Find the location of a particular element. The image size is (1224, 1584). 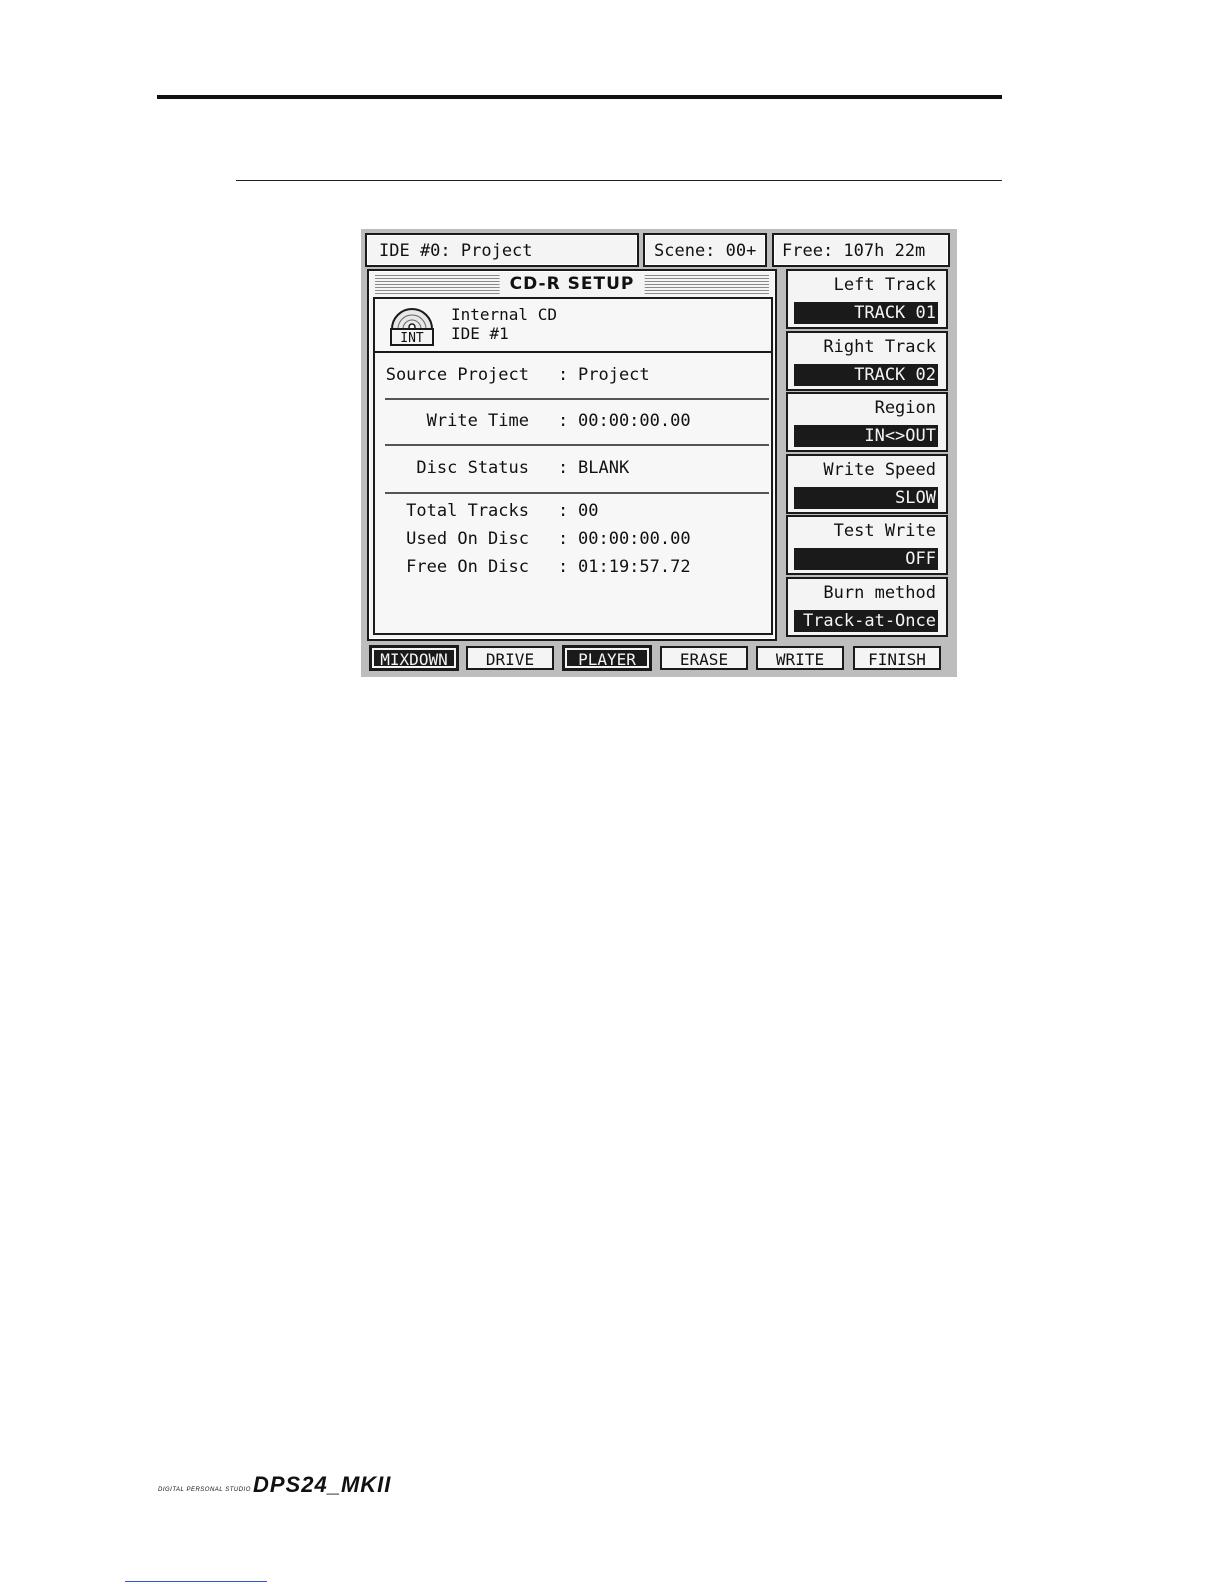

header-rule-thick is located at coordinates (579, 97).